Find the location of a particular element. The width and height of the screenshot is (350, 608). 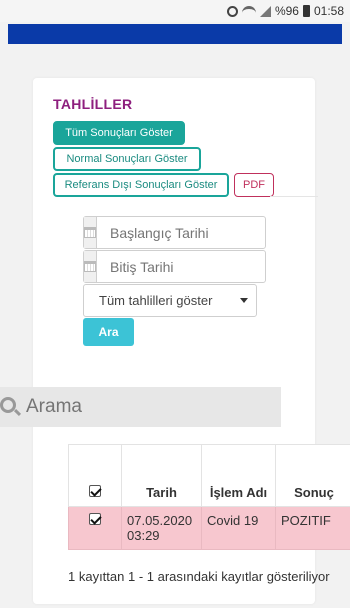

show-all-results-button: Tüm Sonuçları Göster is located at coordinates (119, 133).